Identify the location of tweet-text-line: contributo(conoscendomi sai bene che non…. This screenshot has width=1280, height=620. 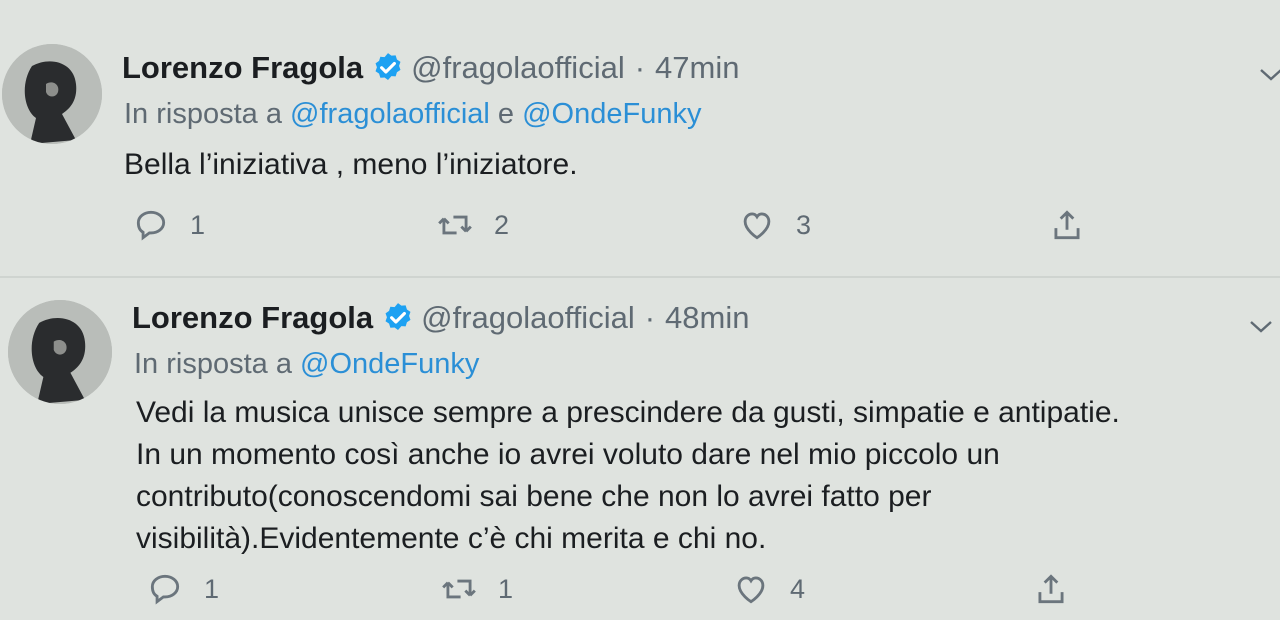
(534, 496).